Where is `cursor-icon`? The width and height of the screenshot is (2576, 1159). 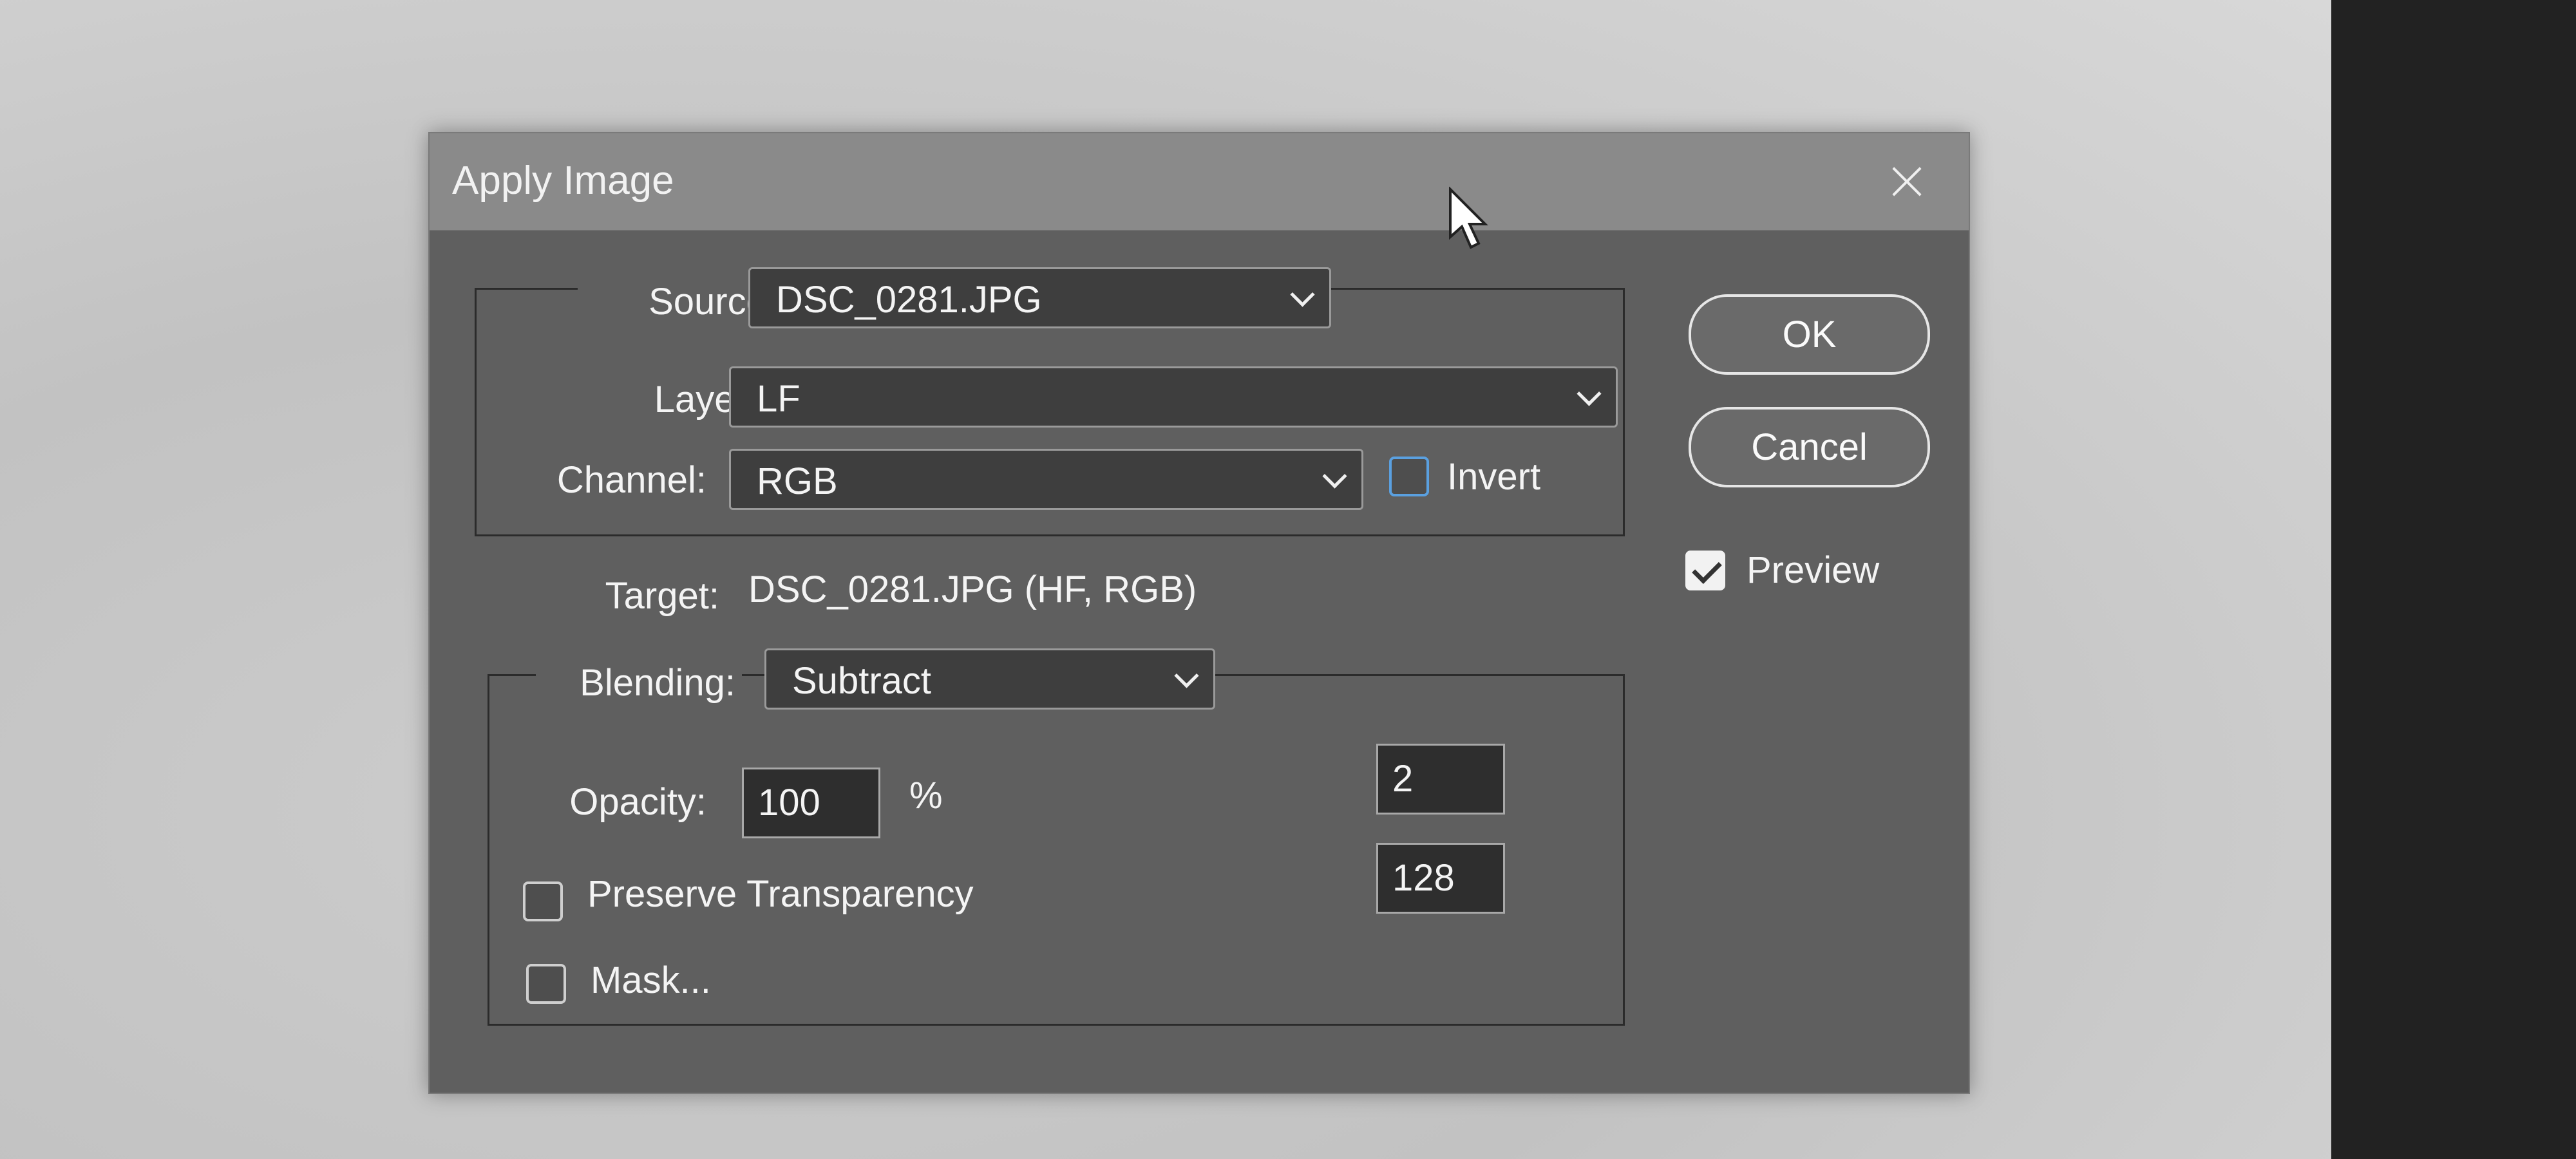 cursor-icon is located at coordinates (1469, 218).